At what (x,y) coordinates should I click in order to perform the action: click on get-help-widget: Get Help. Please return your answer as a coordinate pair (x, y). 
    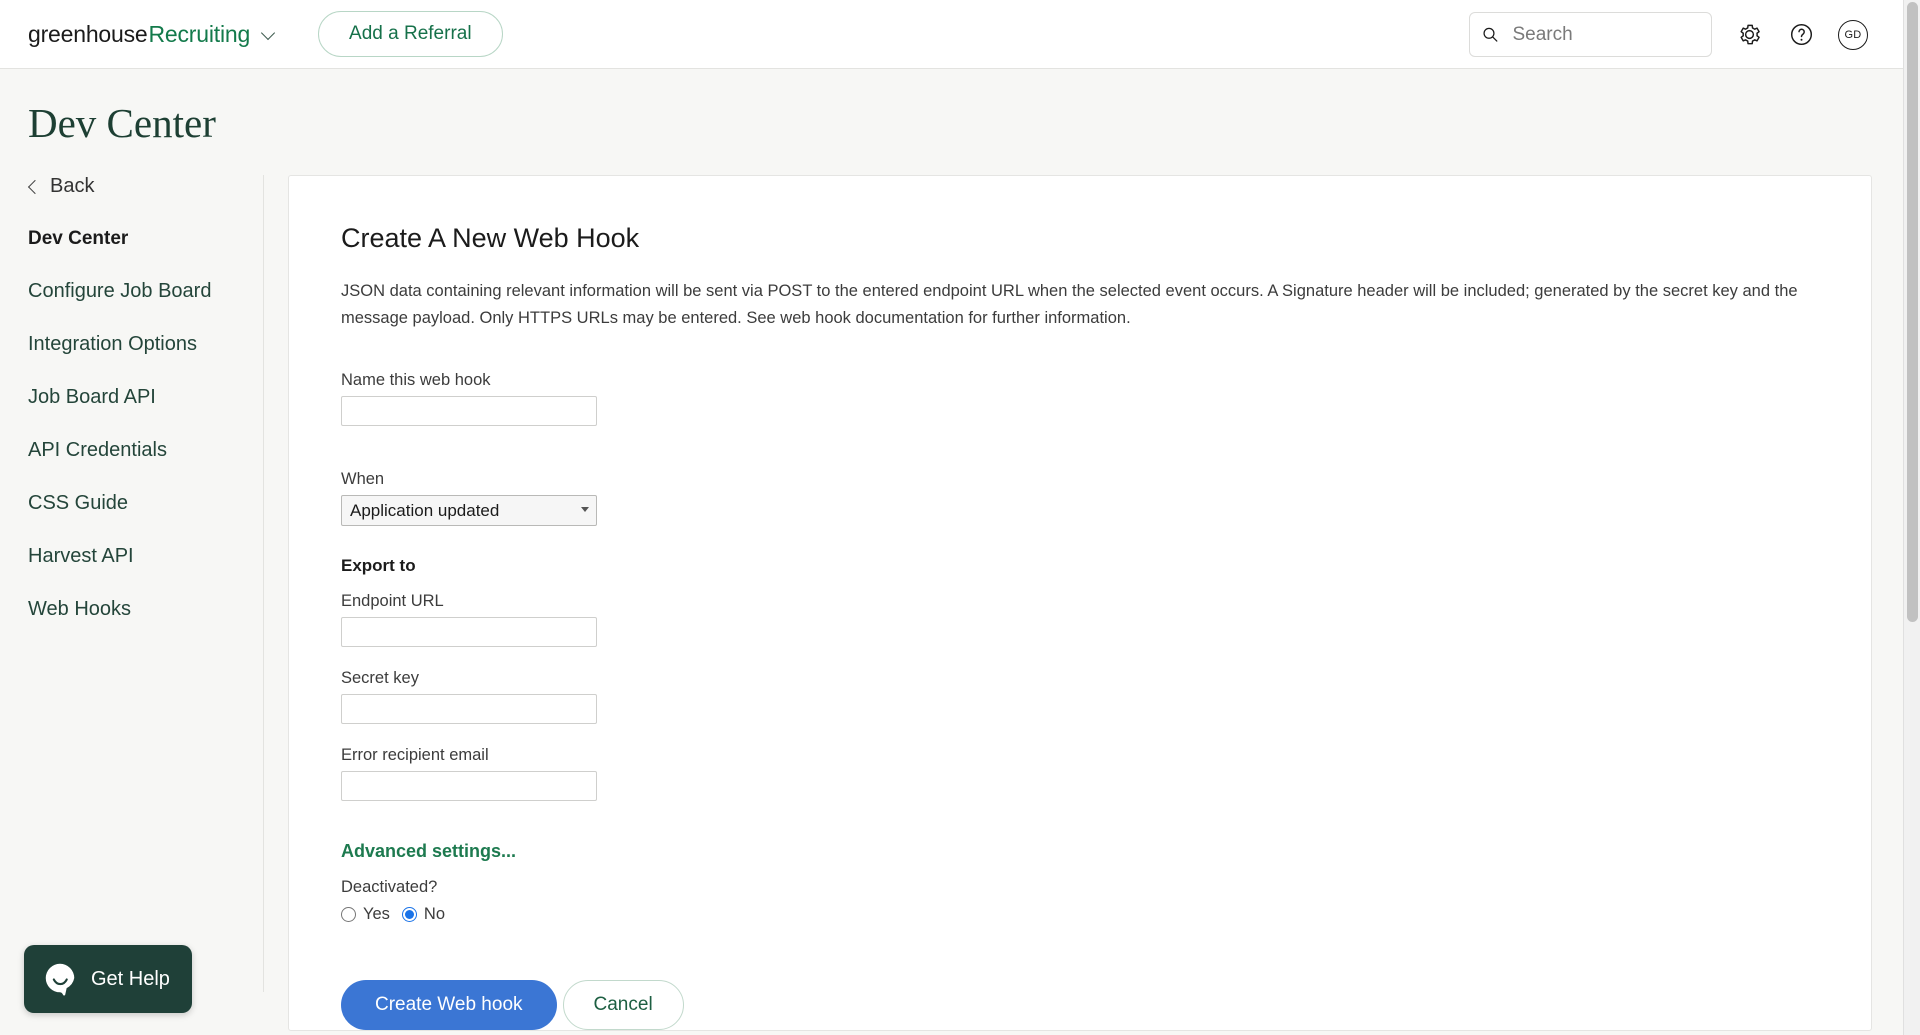
    Looking at the image, I should click on (108, 979).